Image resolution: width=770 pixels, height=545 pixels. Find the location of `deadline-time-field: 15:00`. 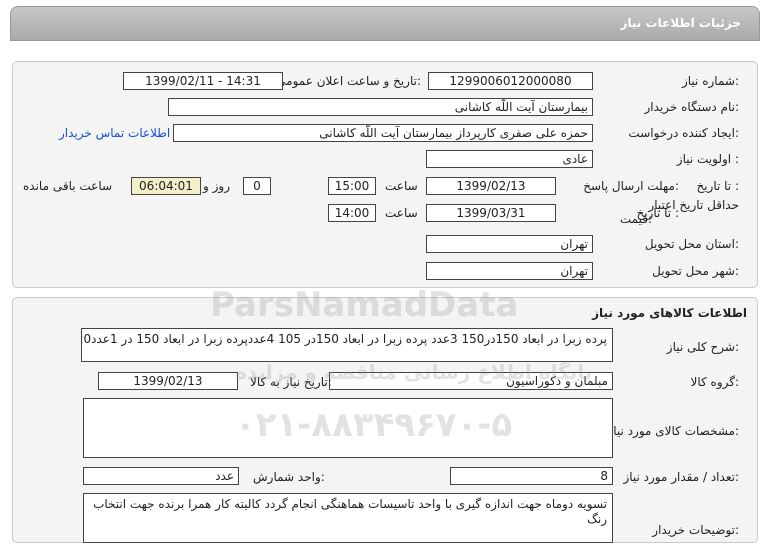

deadline-time-field: 15:00 is located at coordinates (352, 186).